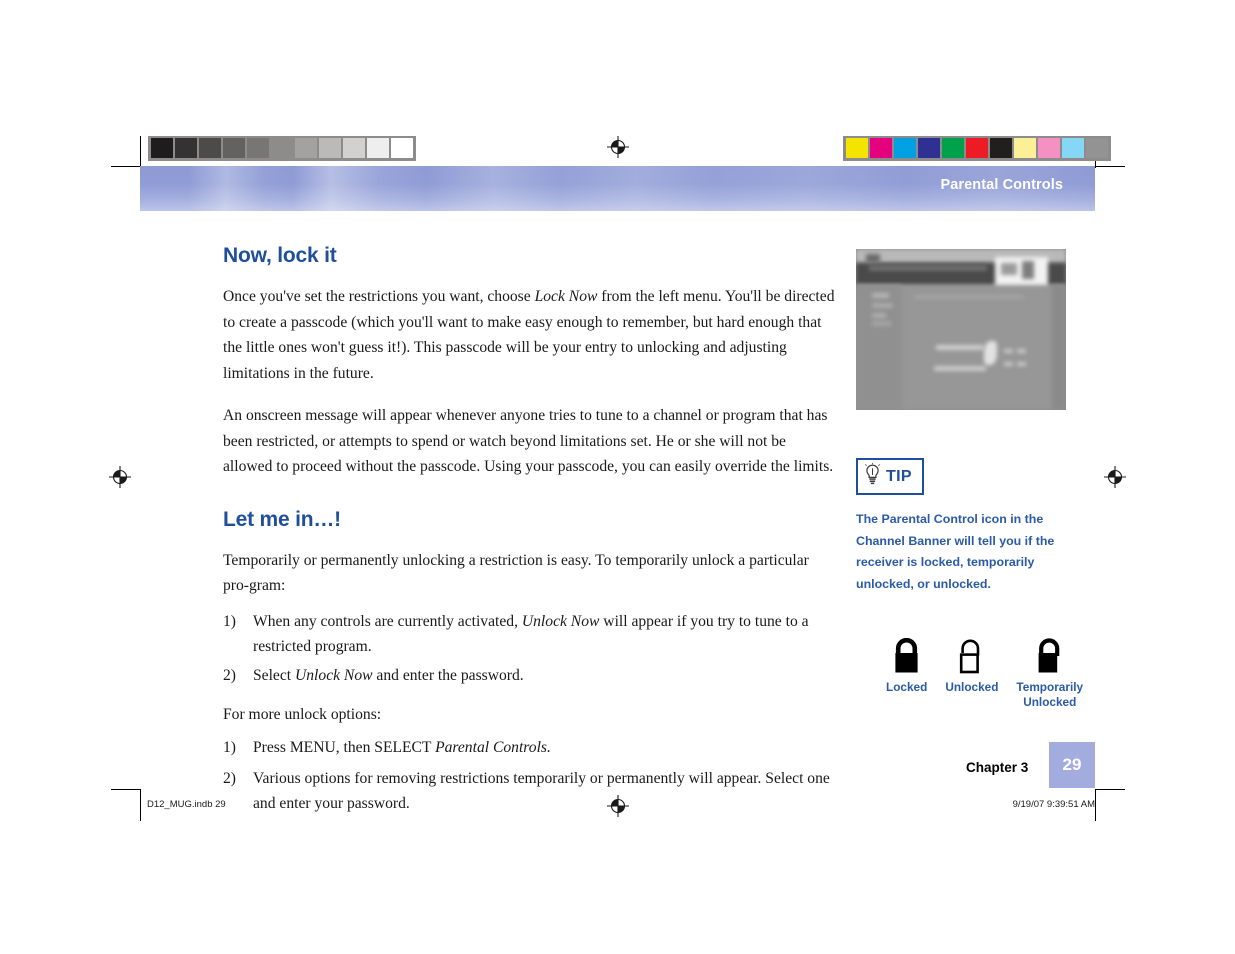  What do you see at coordinates (493, 747) in the screenshot?
I see `list-item-emphasis: Parental Controls.` at bounding box center [493, 747].